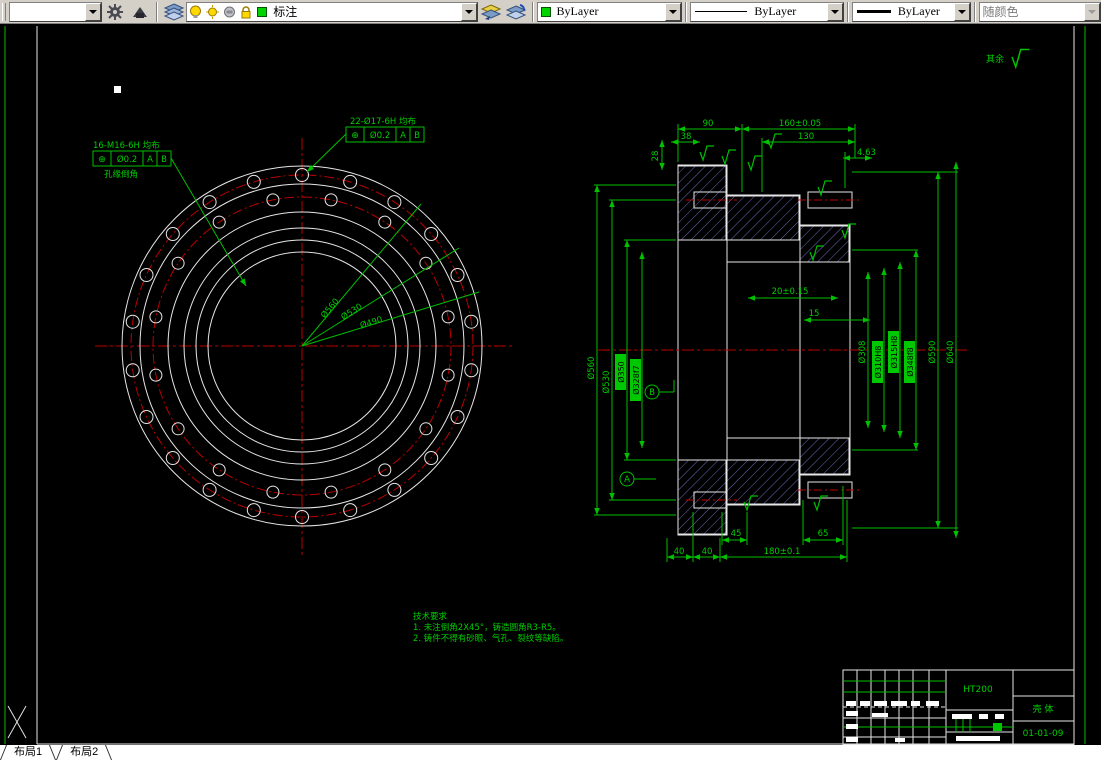 Image resolution: width=1101 pixels, height=760 pixels. I want to click on previous-layer-state-button, so click(490, 12).